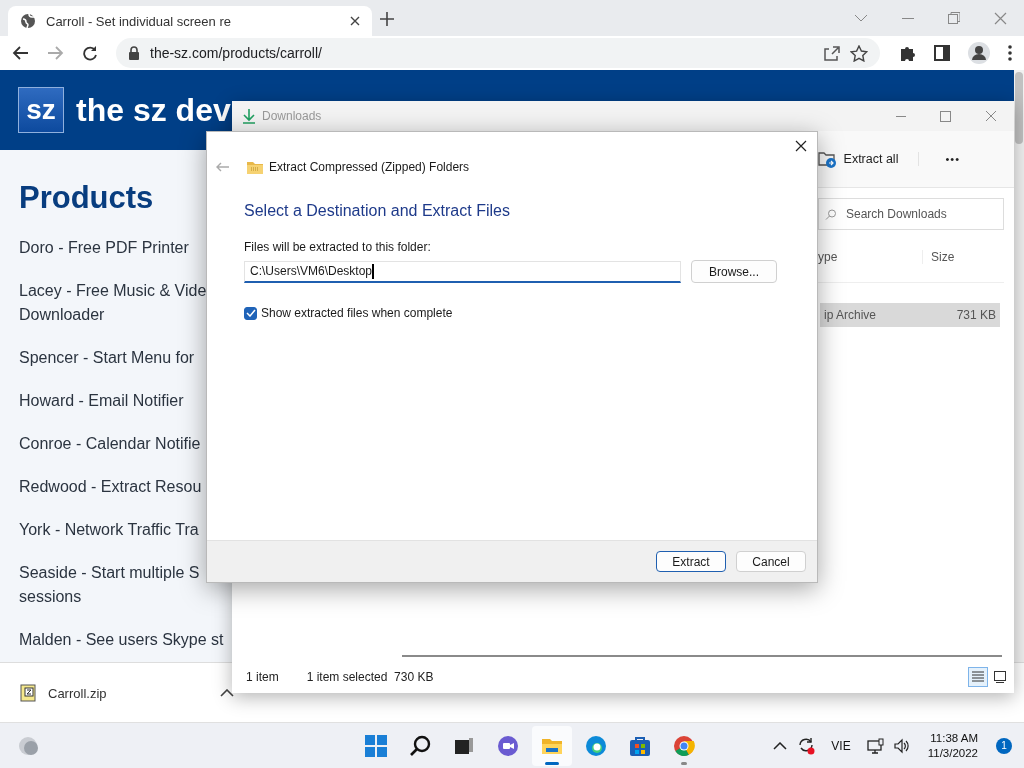  Describe the element at coordinates (1010, 53) in the screenshot. I see `menu-icon` at that location.